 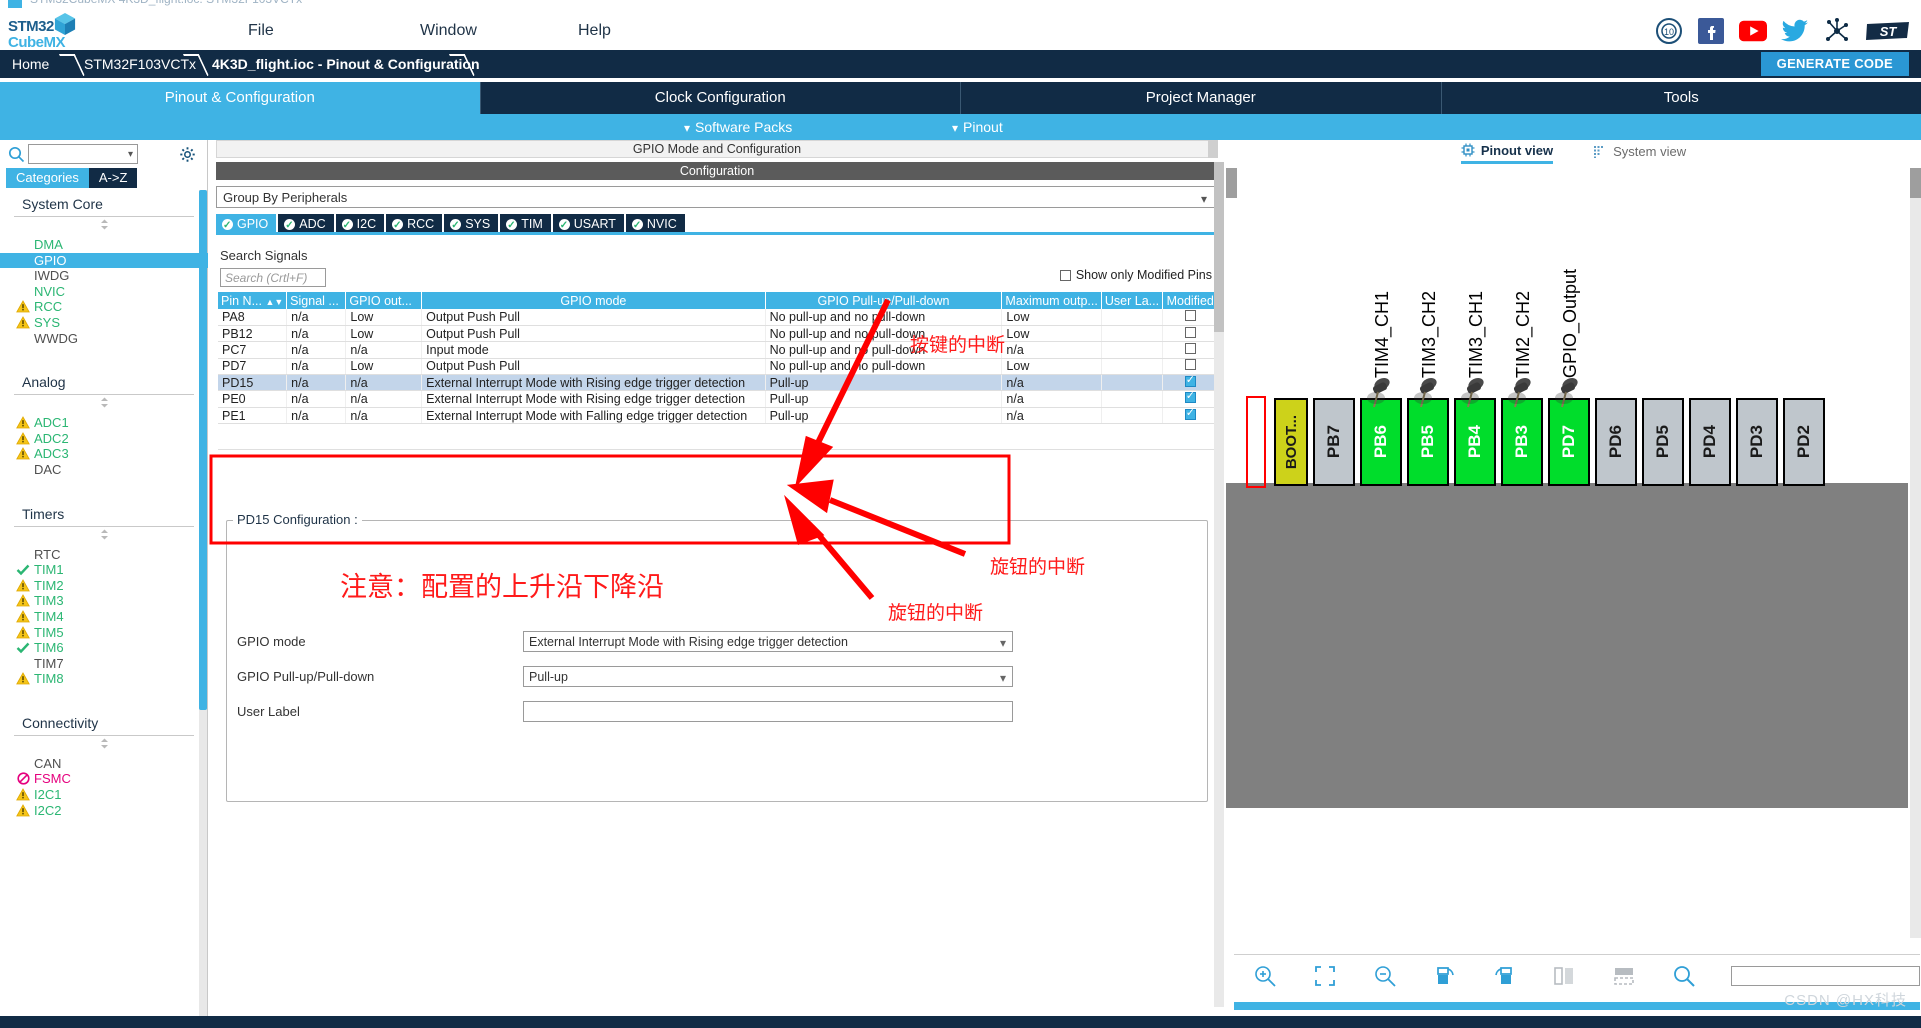 What do you see at coordinates (1522, 442) in the screenshot?
I see `chip-pin-pb3: PB3` at bounding box center [1522, 442].